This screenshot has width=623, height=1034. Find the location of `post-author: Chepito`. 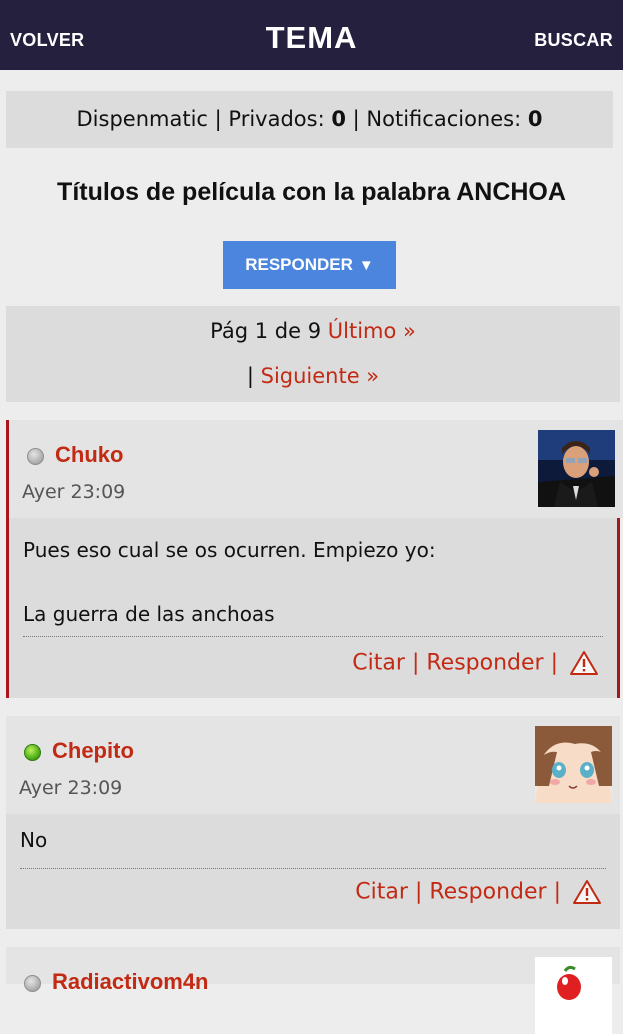

post-author: Chepito is located at coordinates (93, 751).